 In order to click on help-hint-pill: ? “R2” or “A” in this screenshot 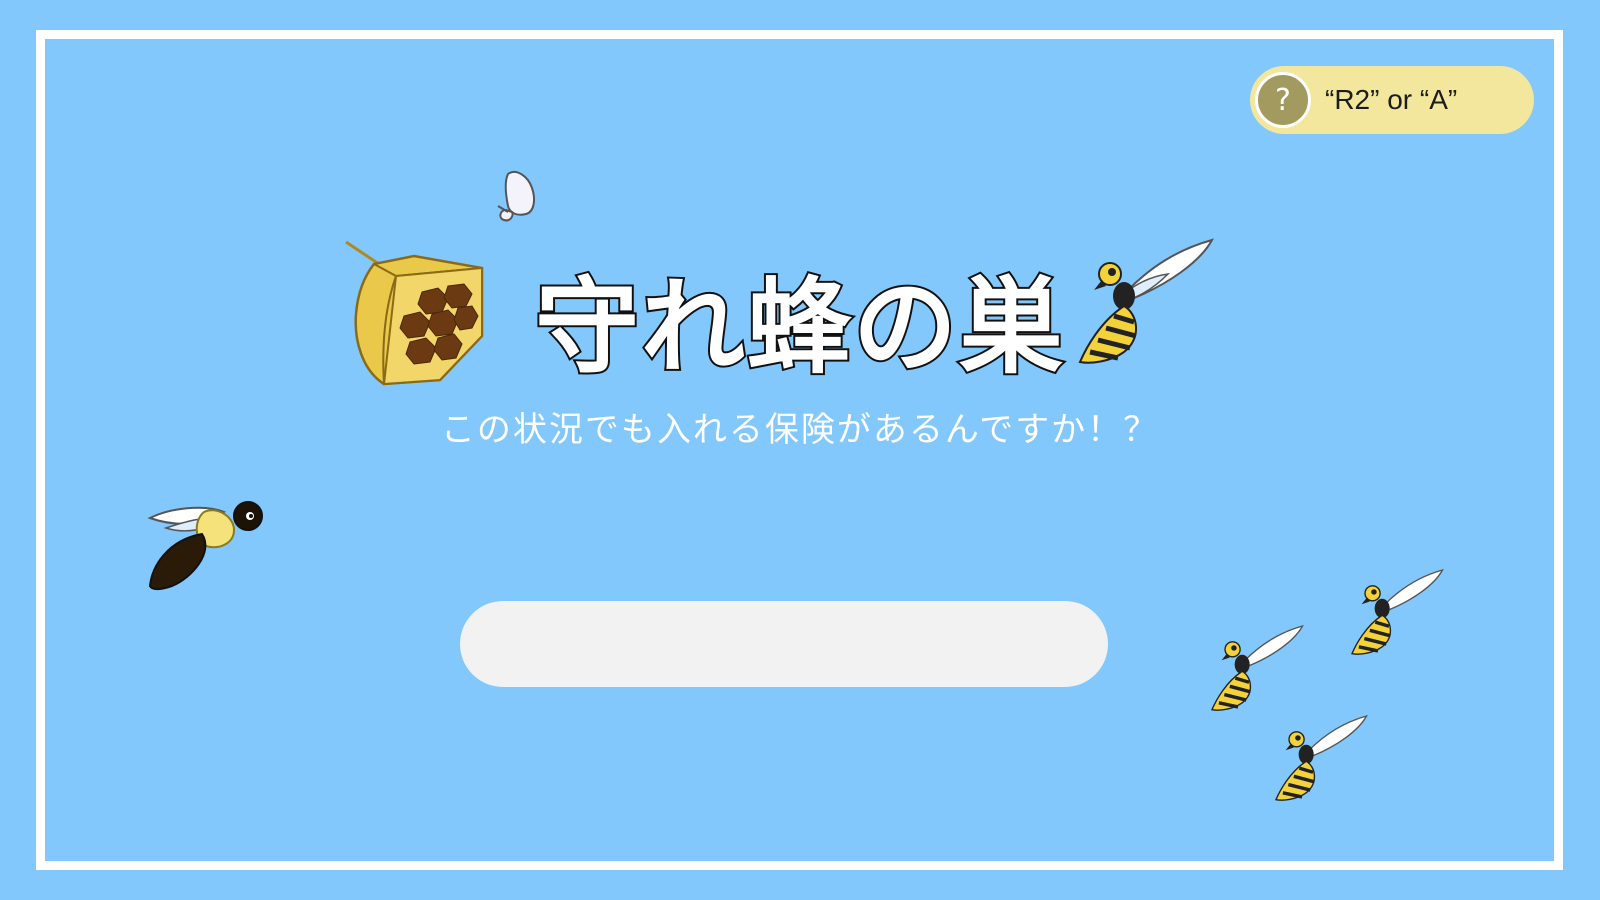, I will do `click(1392, 100)`.